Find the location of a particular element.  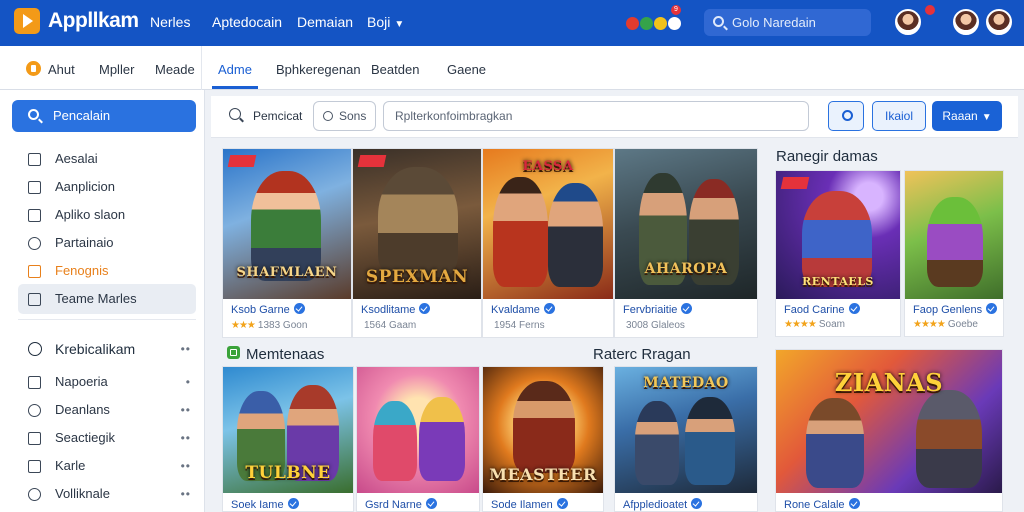

star-icon is located at coordinates (34, 271).